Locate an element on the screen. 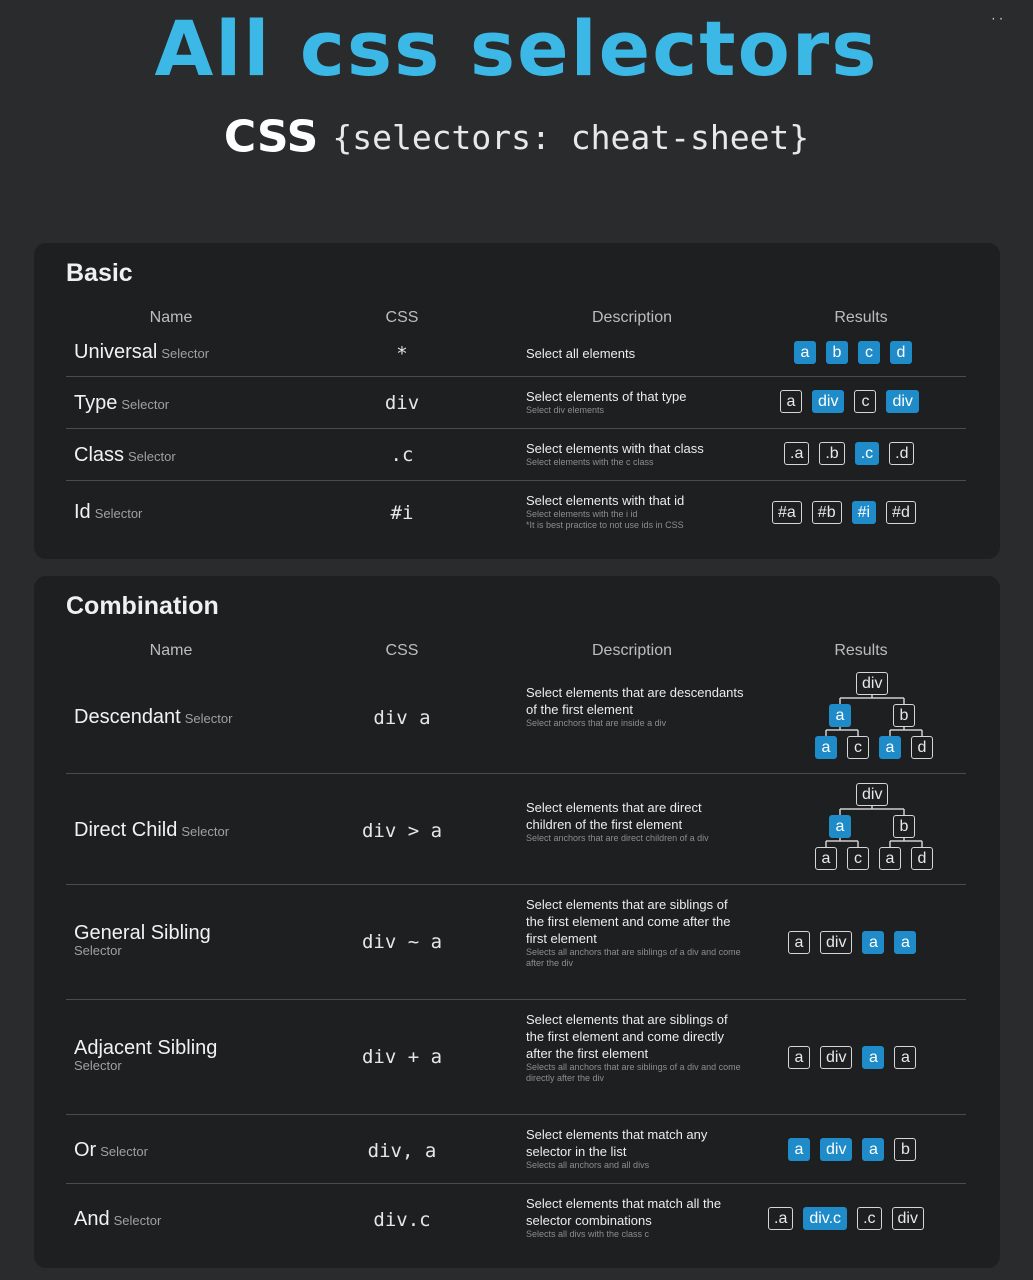  selector-name: Universal Selector is located at coordinates (141, 352).